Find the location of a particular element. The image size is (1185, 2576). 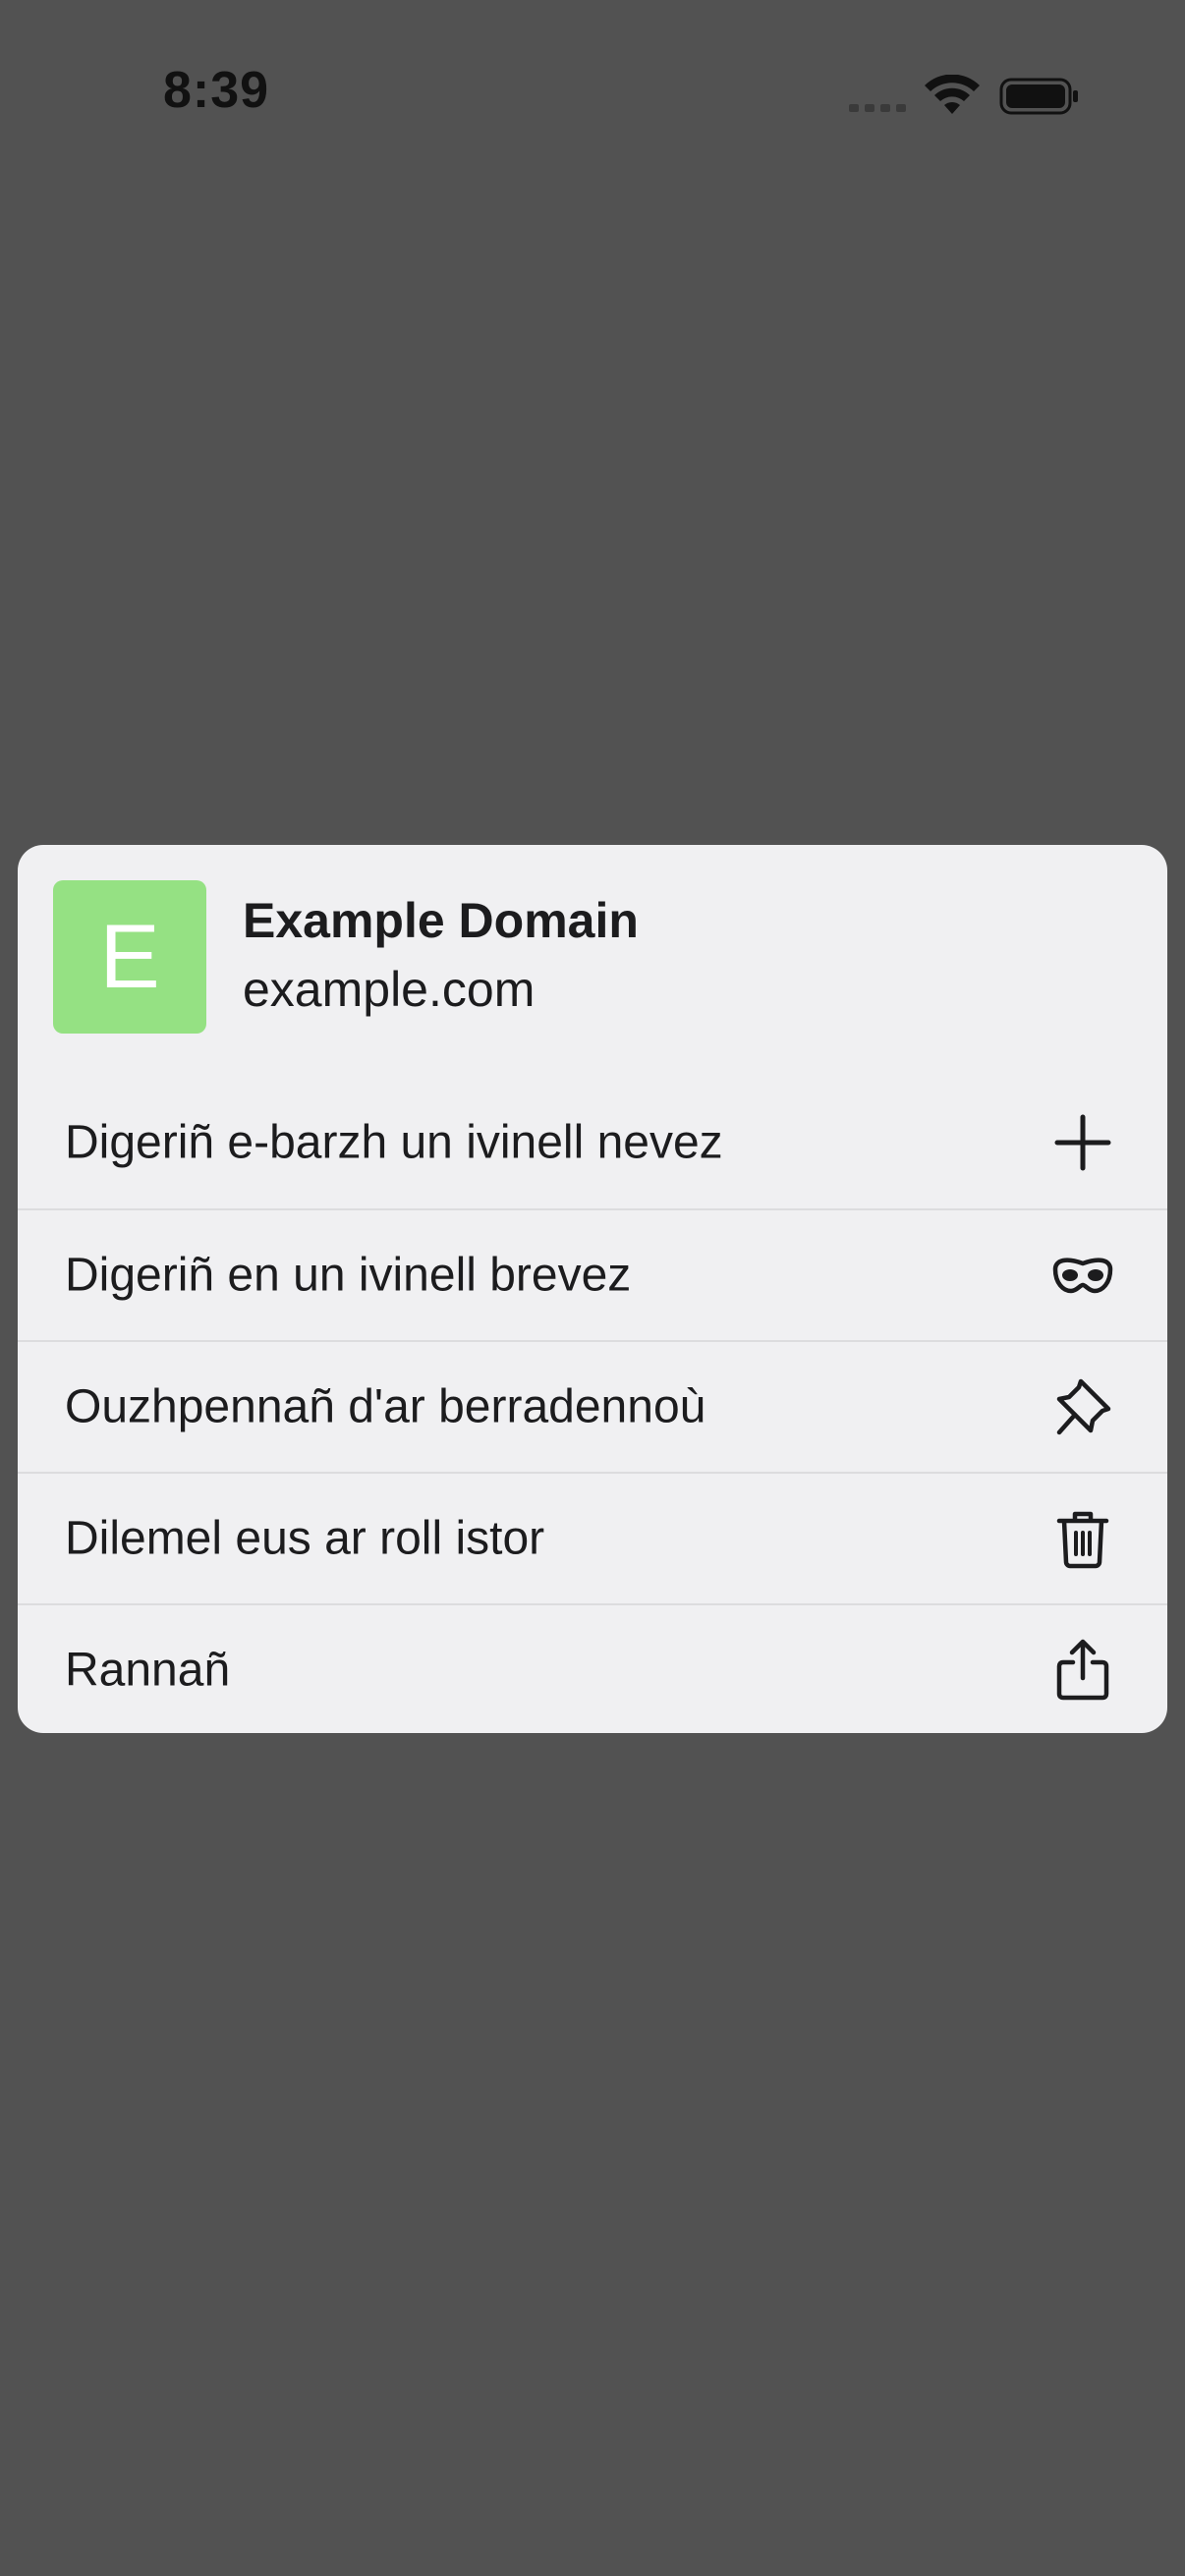

menu-item-add-shortcut: Ouzhpennañ d'ar berradennoù is located at coordinates (592, 1406).